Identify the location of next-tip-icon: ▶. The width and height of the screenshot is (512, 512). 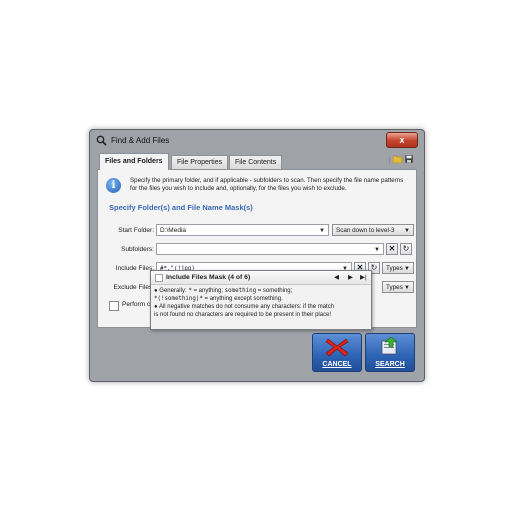
(350, 277).